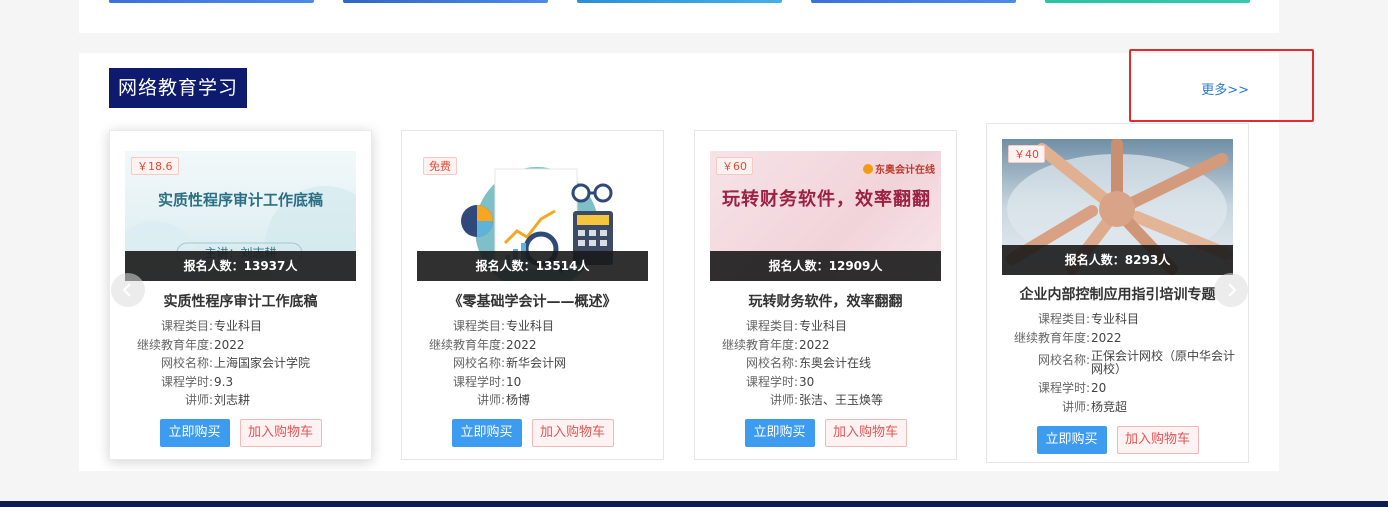  What do you see at coordinates (440, 166) in the screenshot?
I see `price-tag: 免费` at bounding box center [440, 166].